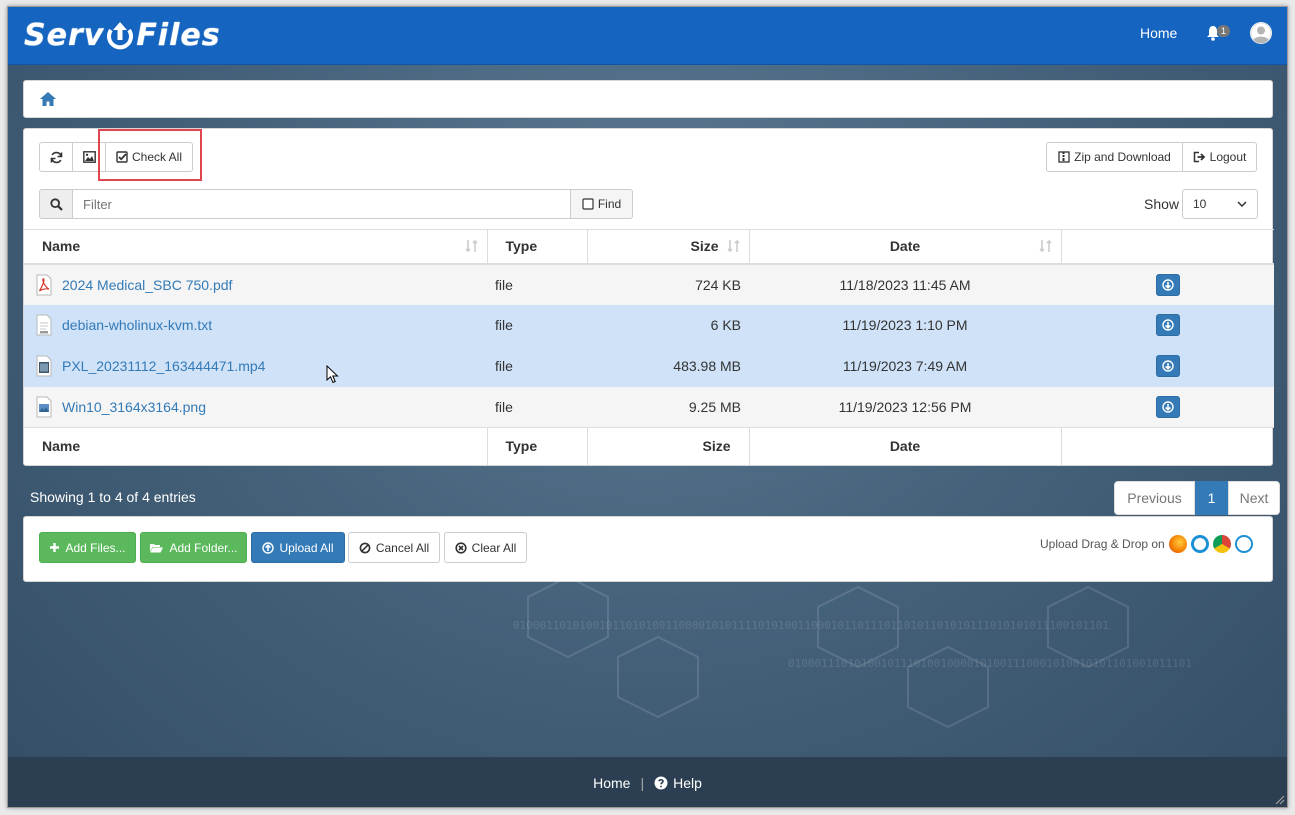 The image size is (1295, 815). I want to click on pagination: Previous 1 Next, so click(1197, 498).